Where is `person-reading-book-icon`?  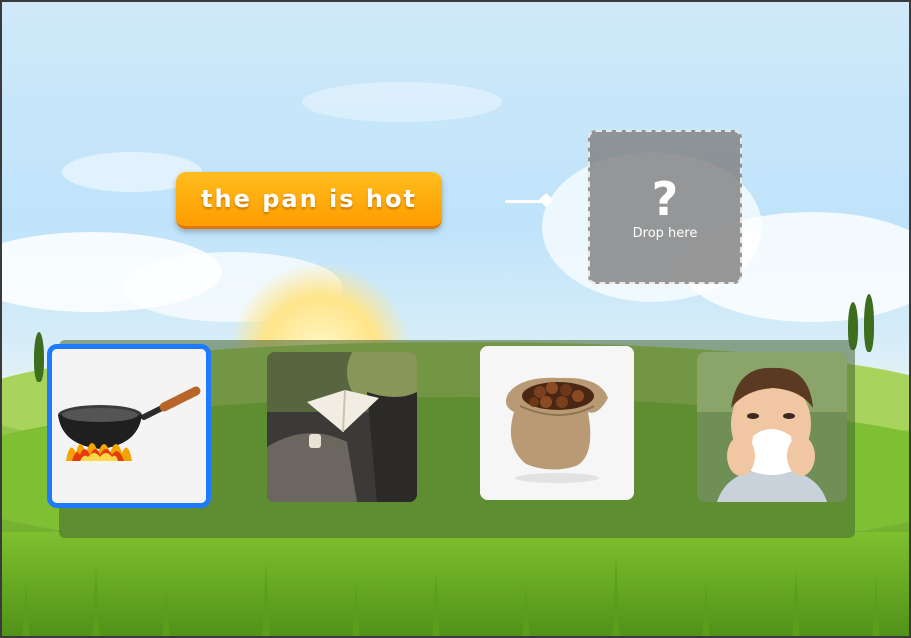 person-reading-book-icon is located at coordinates (342, 427).